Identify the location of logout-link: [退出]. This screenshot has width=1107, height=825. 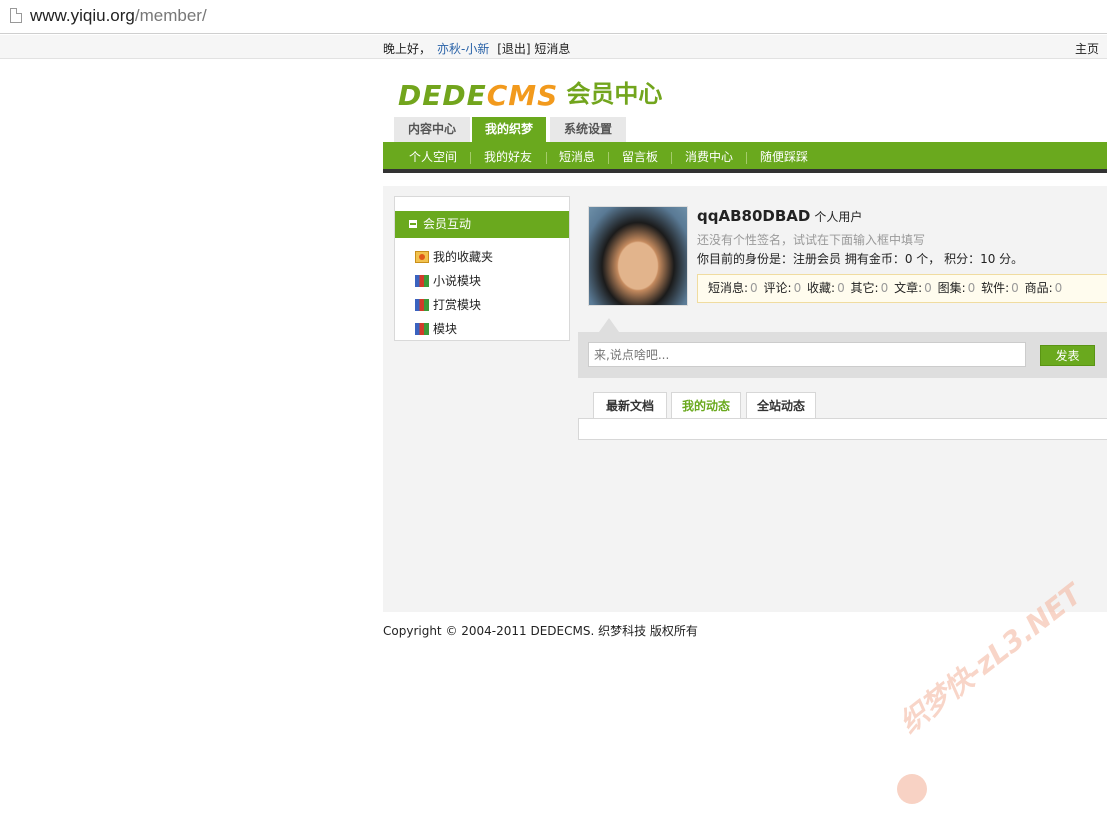
(513, 49).